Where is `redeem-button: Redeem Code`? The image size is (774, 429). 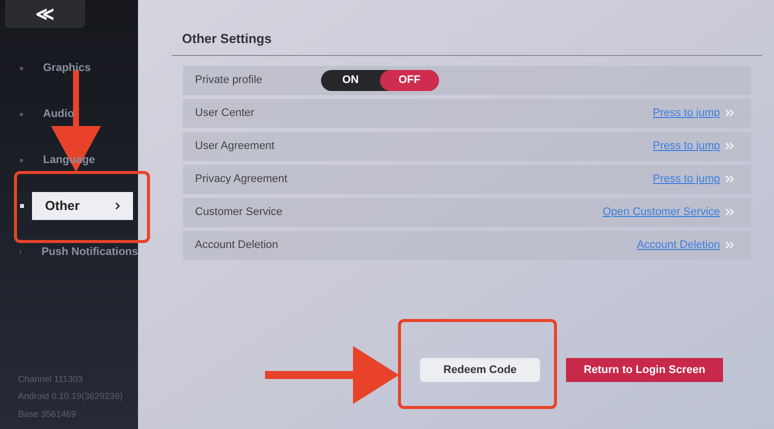 redeem-button: Redeem Code is located at coordinates (480, 370).